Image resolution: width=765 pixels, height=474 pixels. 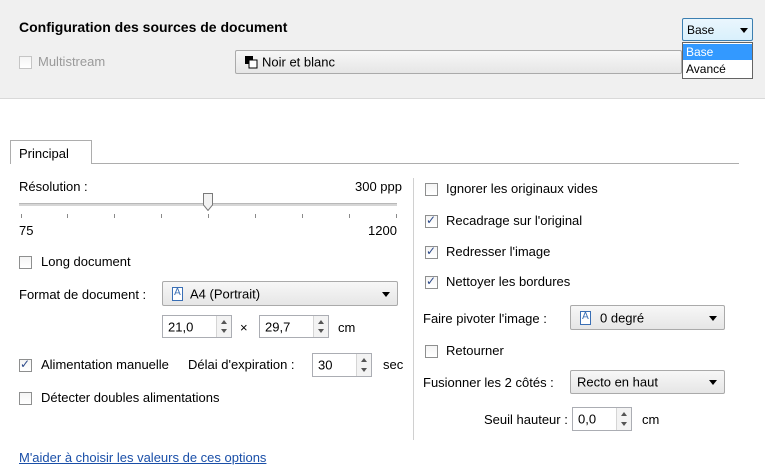 What do you see at coordinates (320, 326) in the screenshot?
I see `height-spinner` at bounding box center [320, 326].